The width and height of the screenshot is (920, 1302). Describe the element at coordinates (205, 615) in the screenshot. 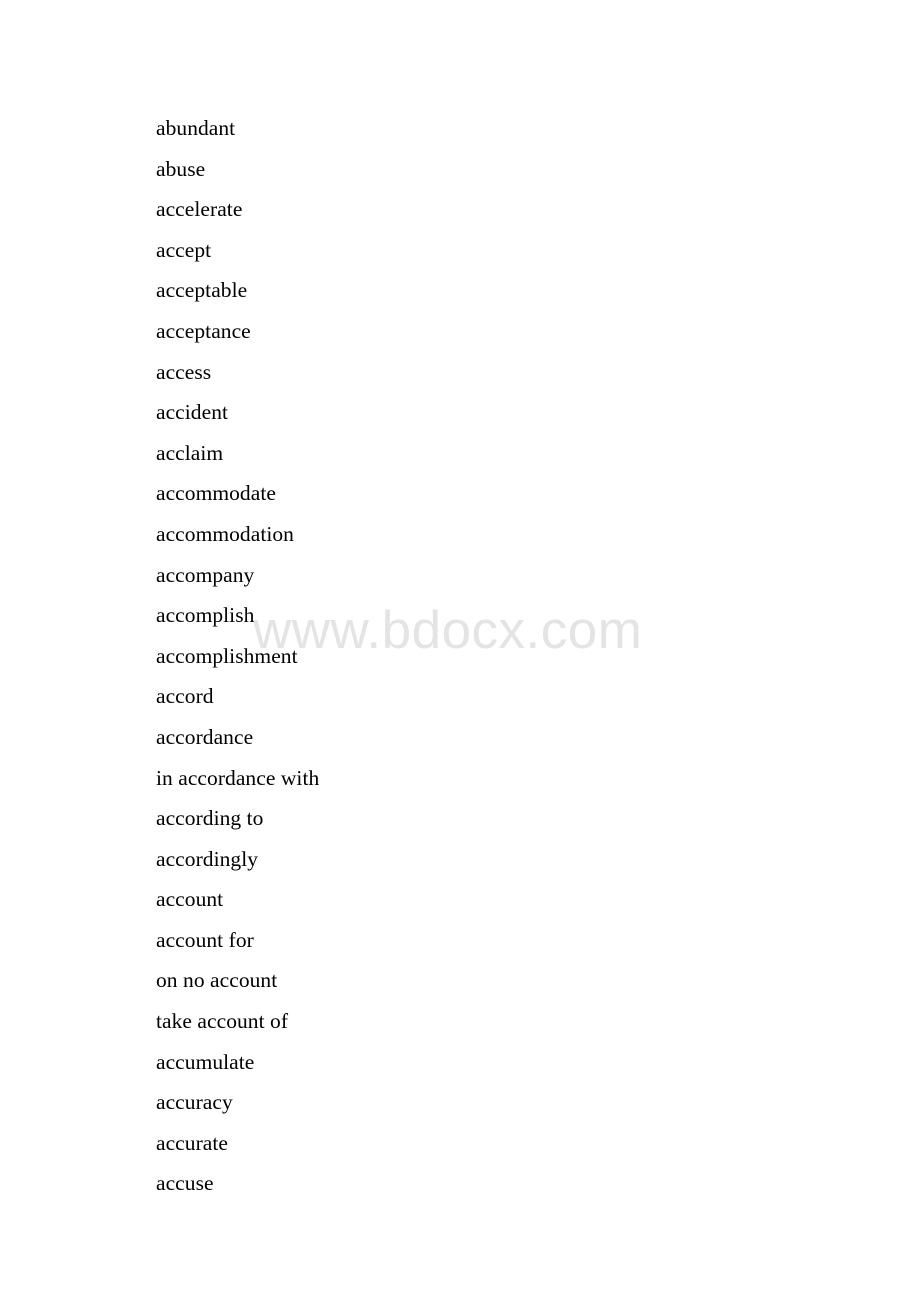

I see `list-item: accomplish` at that location.